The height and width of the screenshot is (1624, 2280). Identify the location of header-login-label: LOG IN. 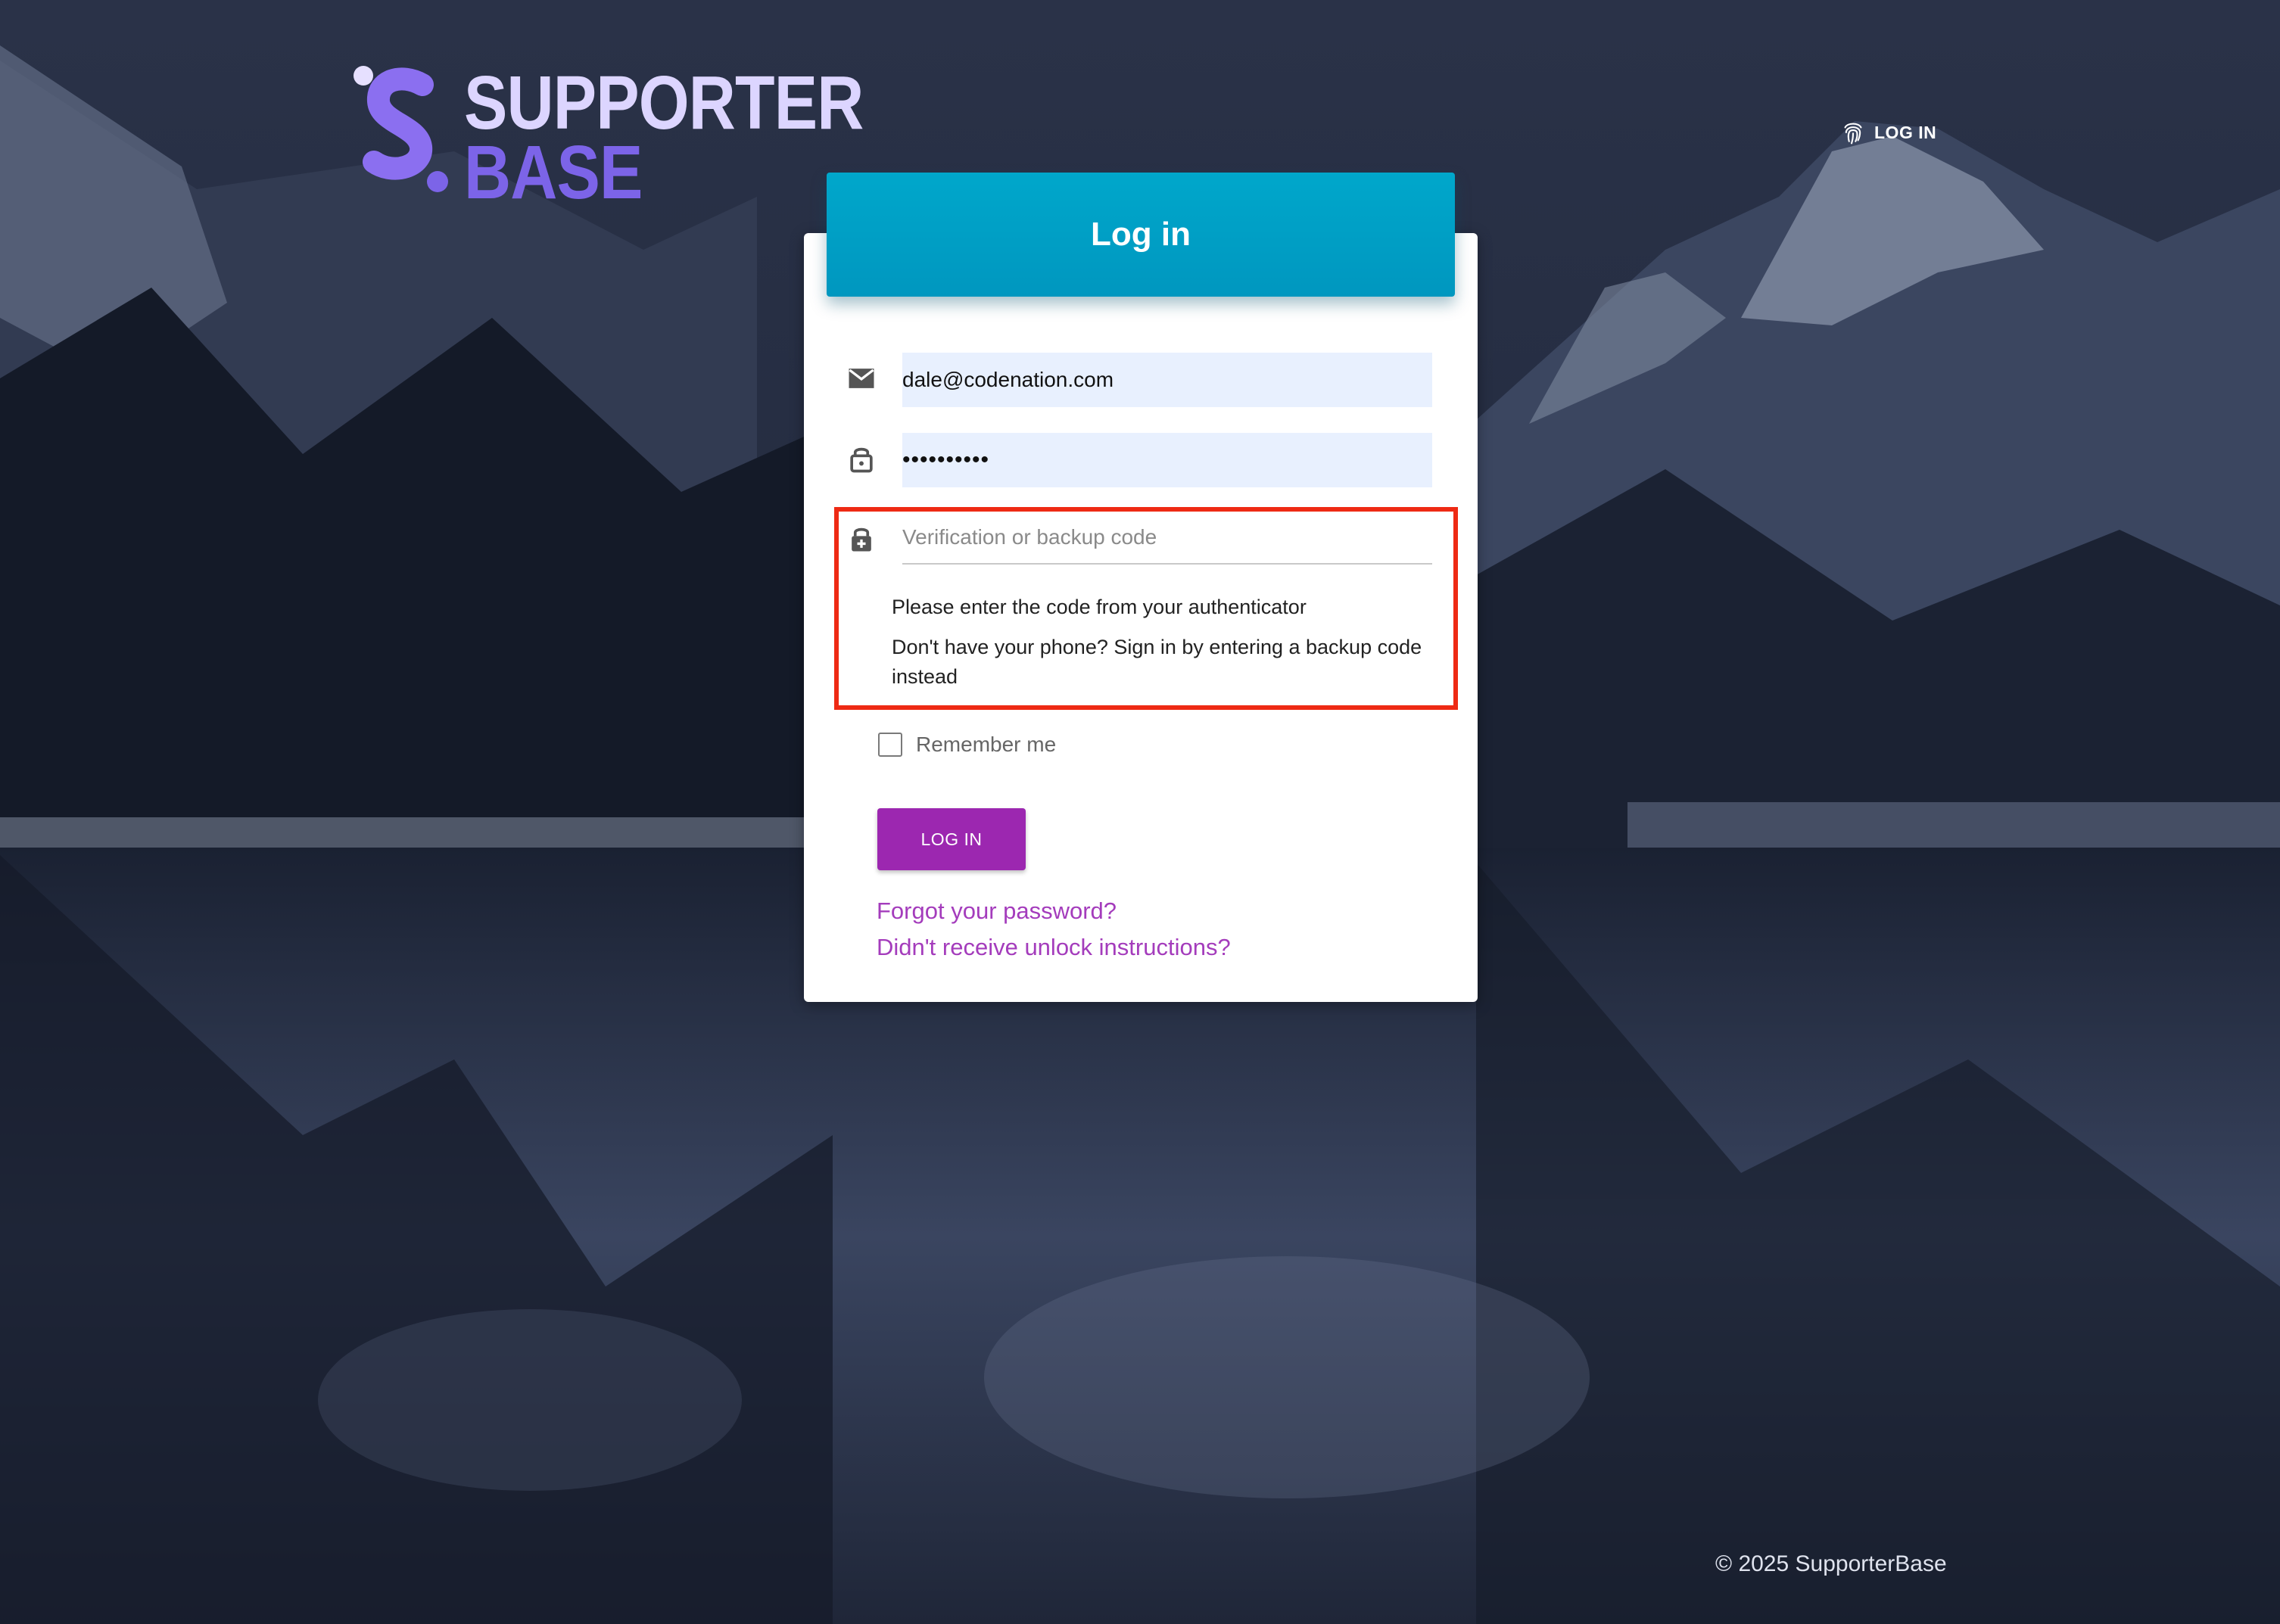
(1906, 132).